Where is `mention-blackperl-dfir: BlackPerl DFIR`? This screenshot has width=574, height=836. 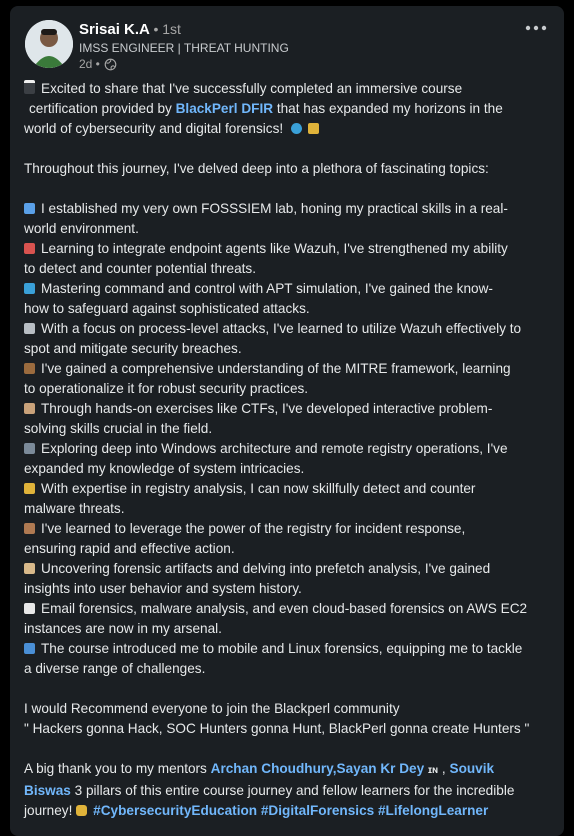
mention-blackperl-dfir: BlackPerl DFIR is located at coordinates (224, 108).